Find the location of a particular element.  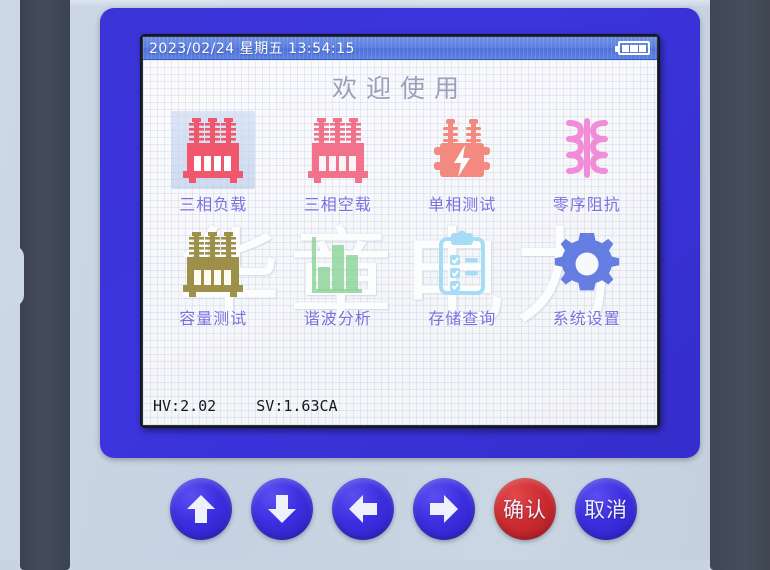

menu-item-label: 单相测试 is located at coordinates (462, 204).